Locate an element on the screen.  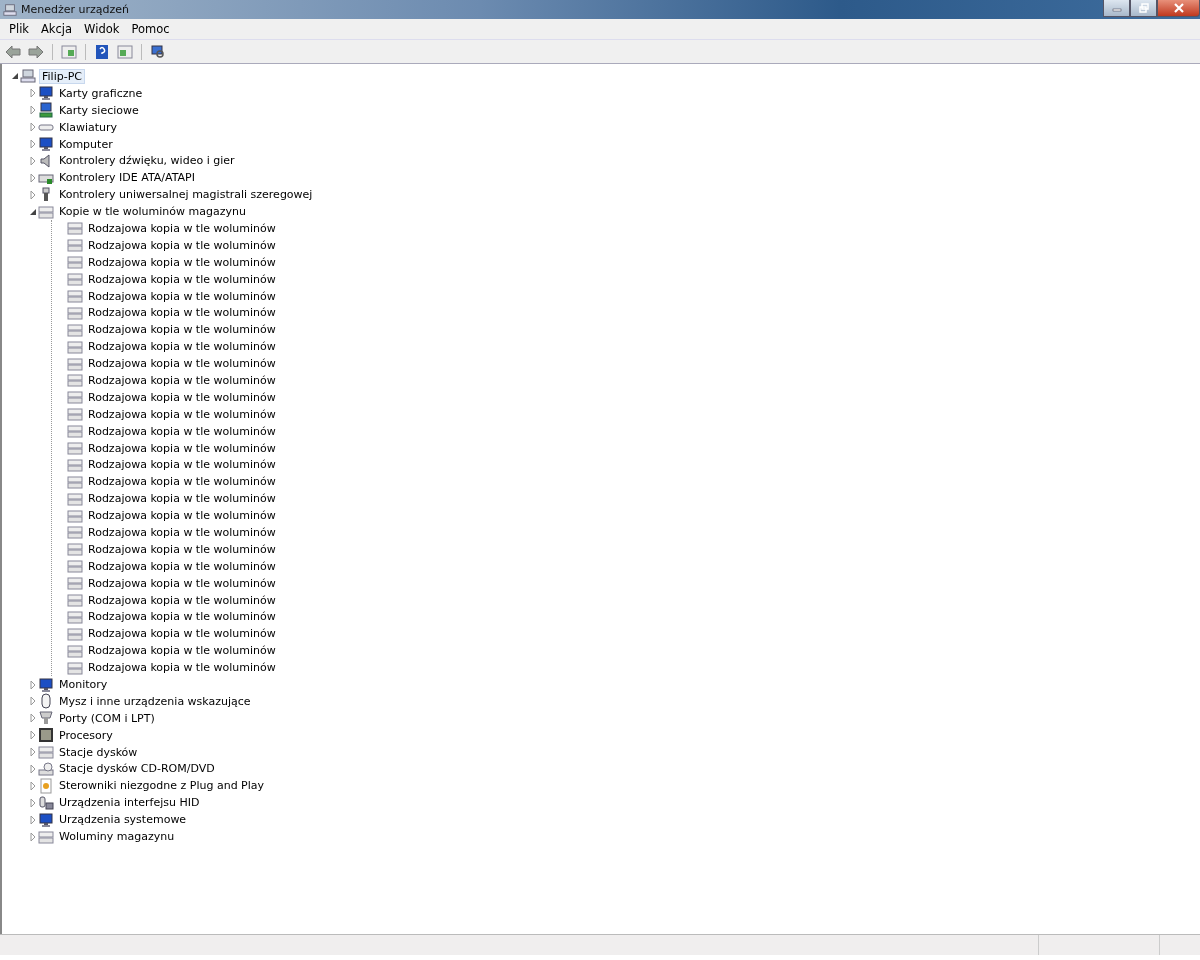
tree-item: Filip-PC is located at coordinates (62, 76).